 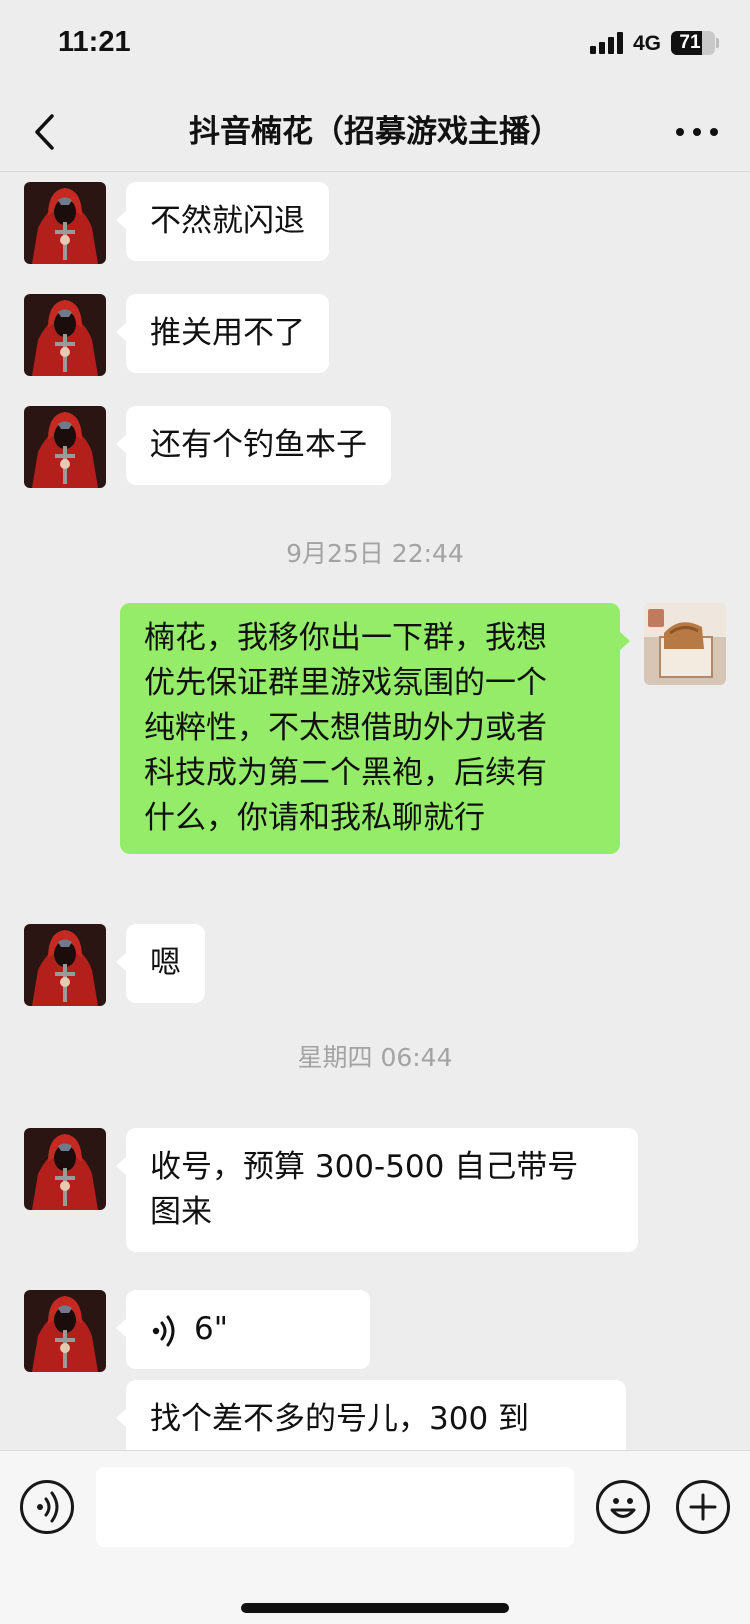 I want to click on message-bubble: 还有个钓鱼本子, so click(x=253, y=445).